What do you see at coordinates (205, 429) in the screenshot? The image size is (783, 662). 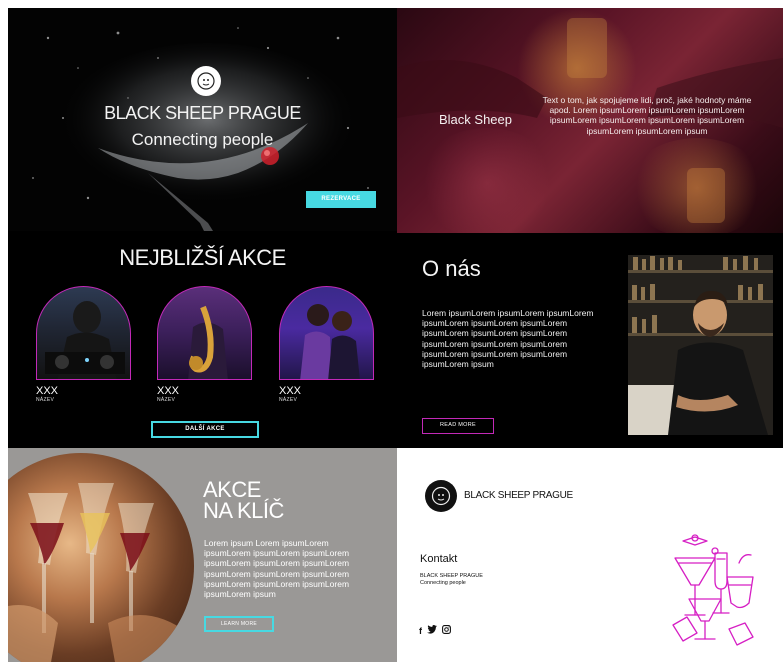 I see `more-events-button: DALŠÍ AKCE` at bounding box center [205, 429].